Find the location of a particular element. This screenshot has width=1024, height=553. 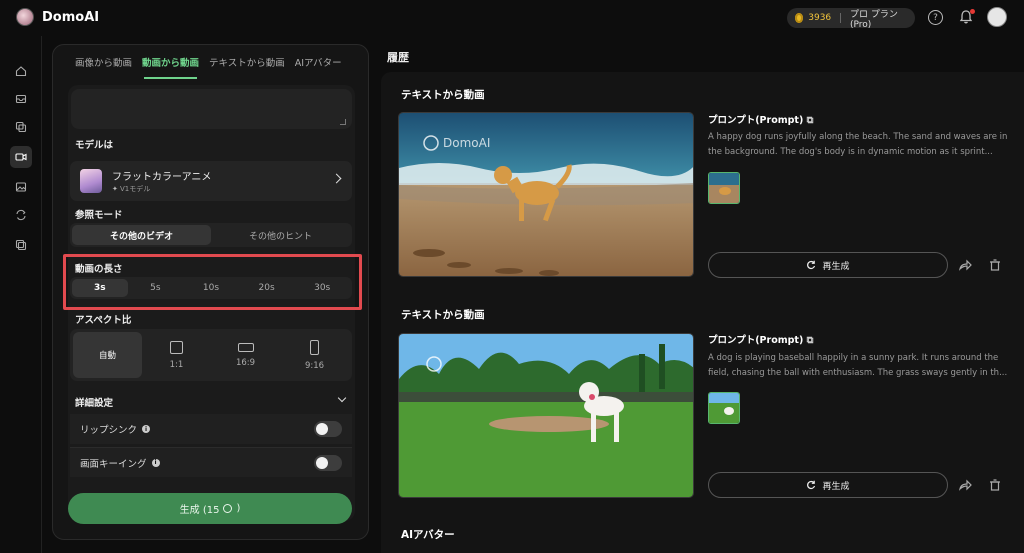

aspect-option-auto: 自動 is located at coordinates (107, 355).